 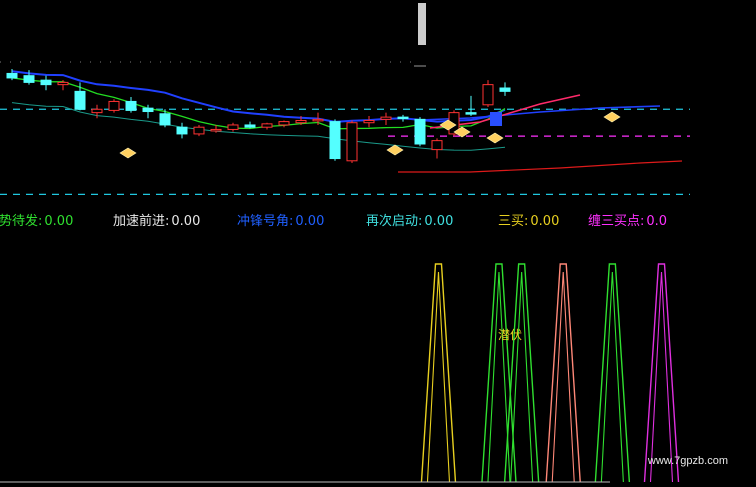 What do you see at coordinates (657, 221) in the screenshot?
I see `legend-value: 0.0` at bounding box center [657, 221].